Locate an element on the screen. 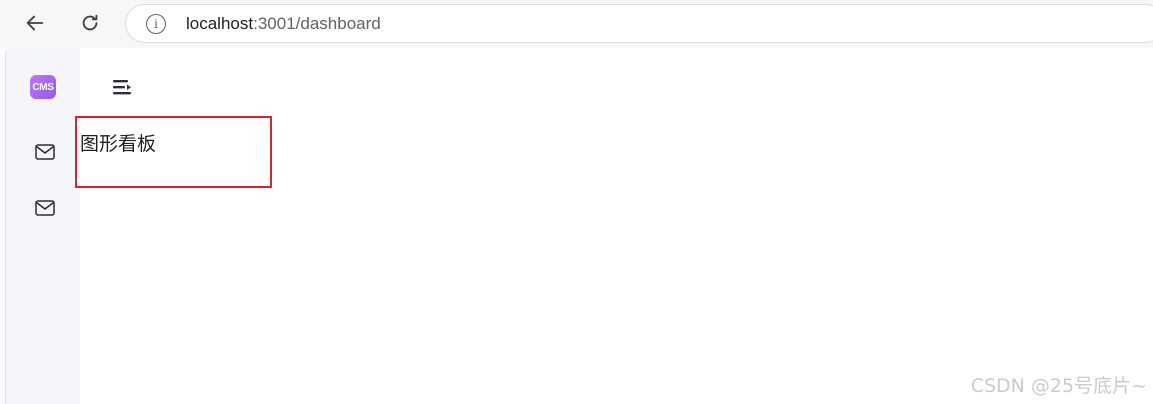  back-button is located at coordinates (35, 23).